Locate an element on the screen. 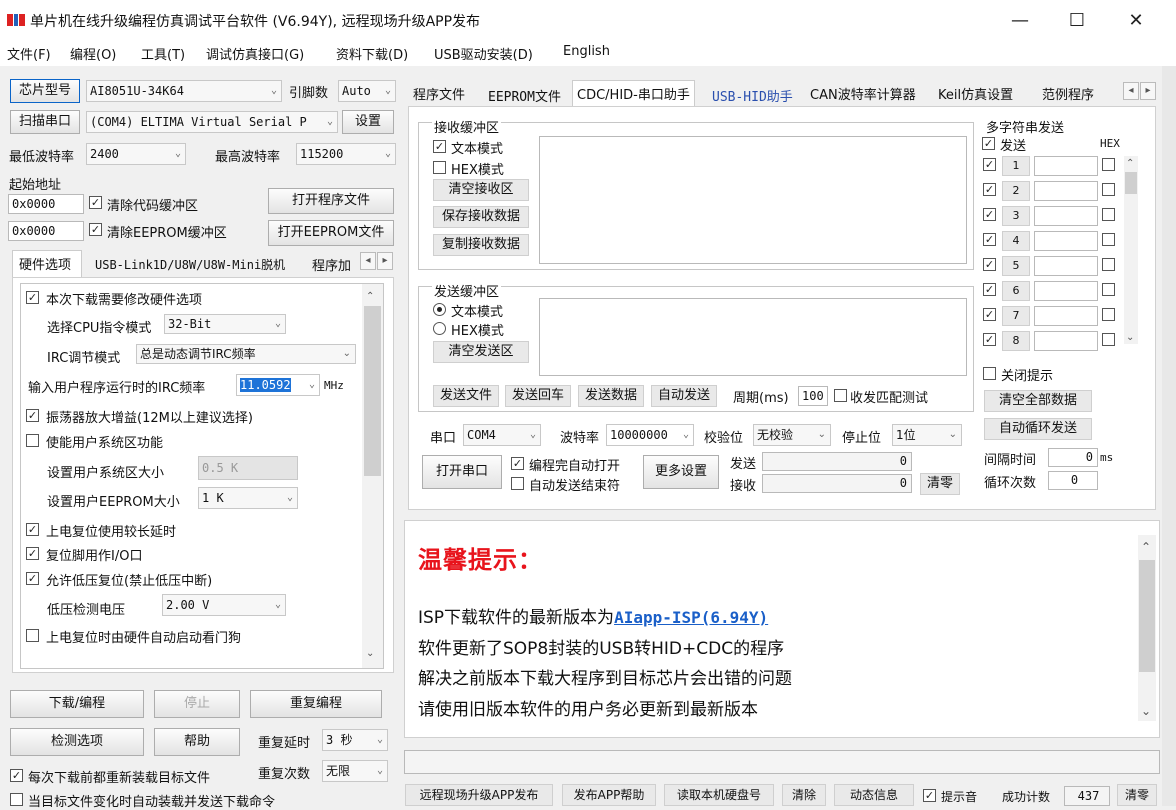 Image resolution: width=1176 pixels, height=810 pixels. remote-upgrade-publish-button: 远程现场升级APP发布 is located at coordinates (479, 795).